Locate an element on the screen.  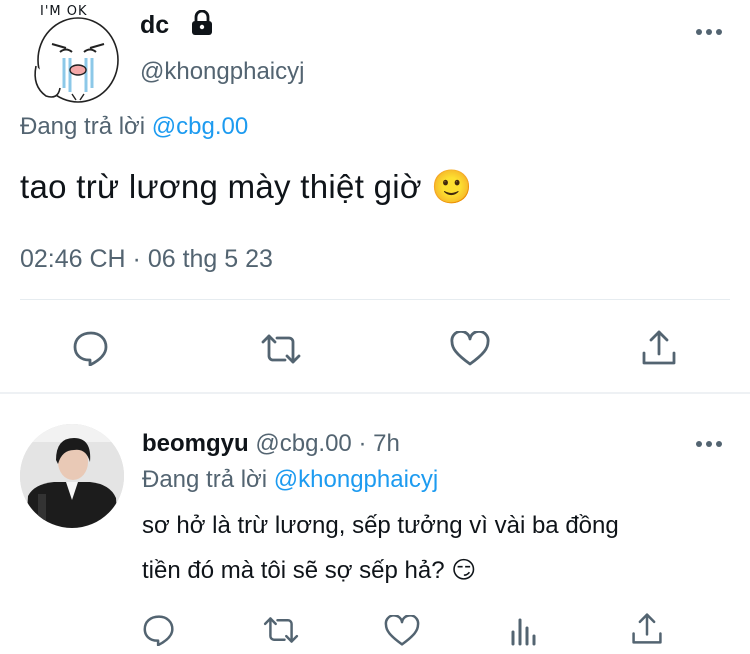
handle: @cbg.00 is located at coordinates (303, 443).